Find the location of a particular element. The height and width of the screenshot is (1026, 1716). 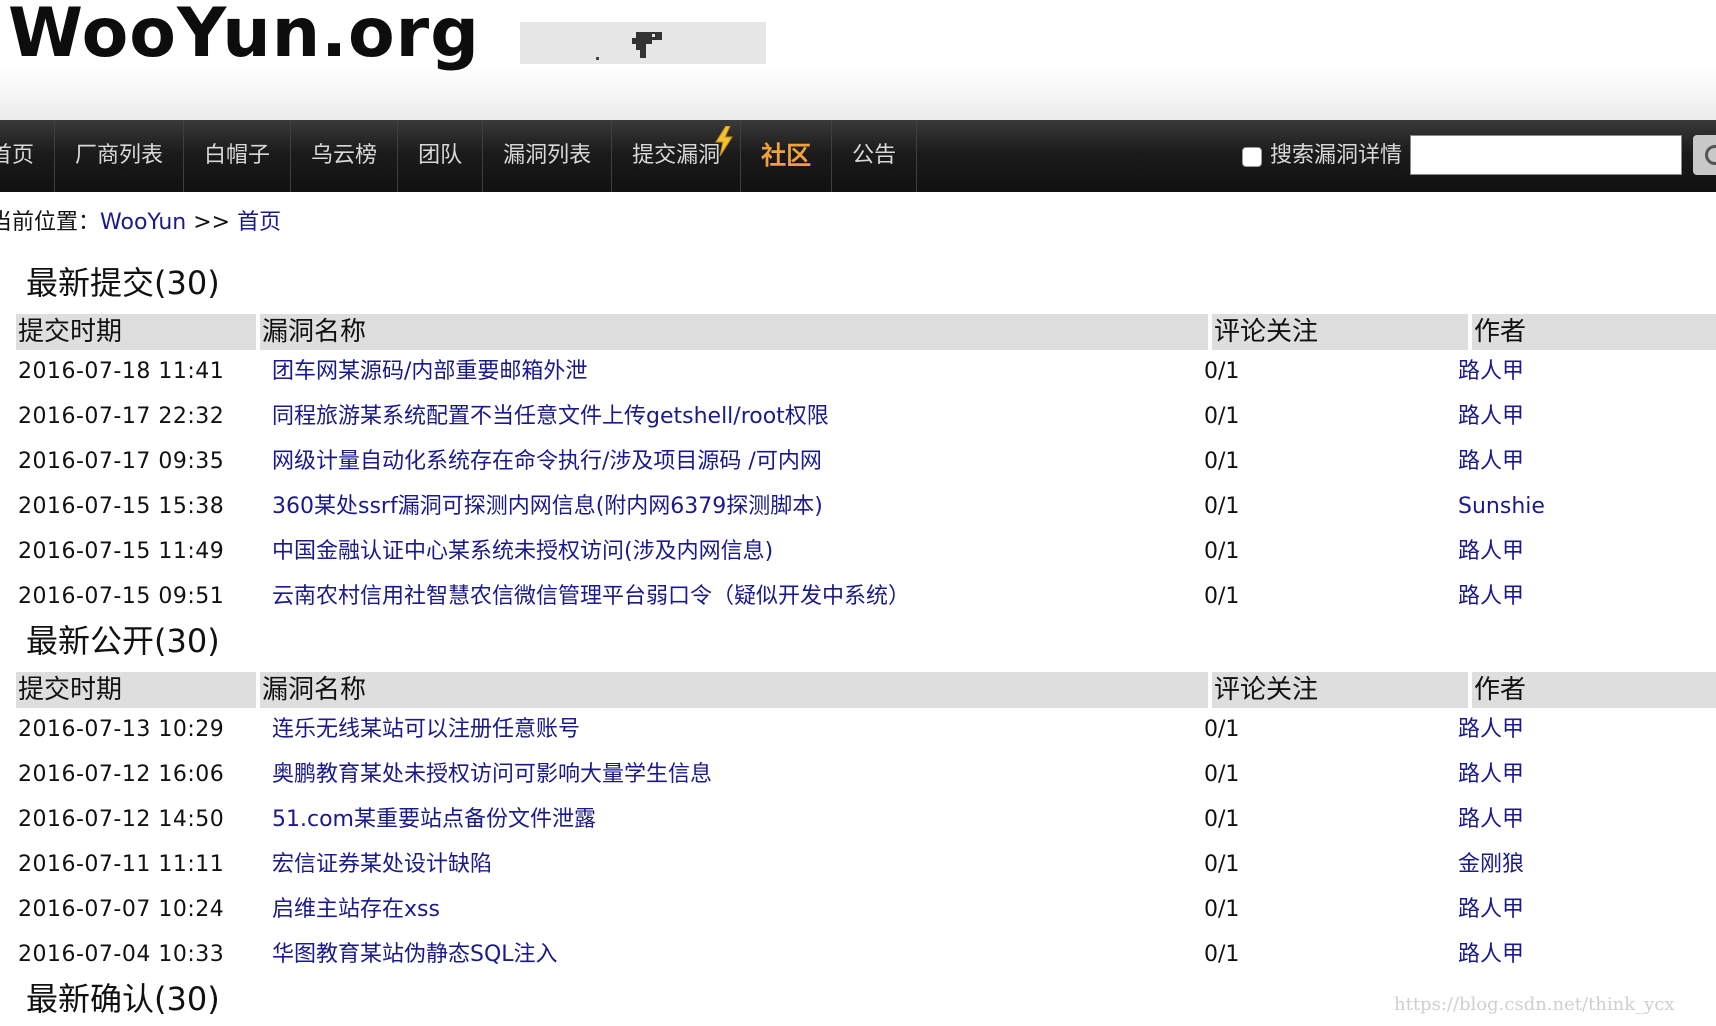

table-row: 2016-07-13 10:29 连乐无线某站可以注册任意账号 0/1 路人甲 is located at coordinates (864, 730).